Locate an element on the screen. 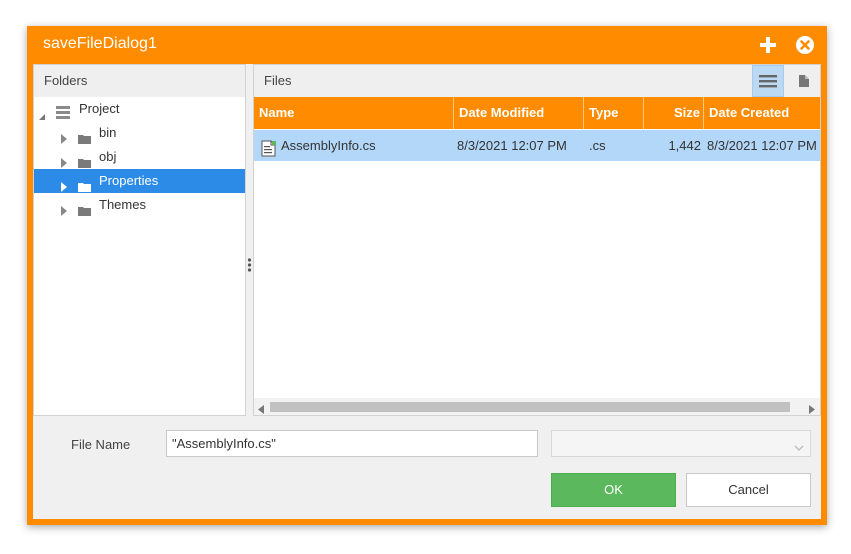 This screenshot has height=554, width=851. column-header-date-created: Date Created is located at coordinates (762, 113).